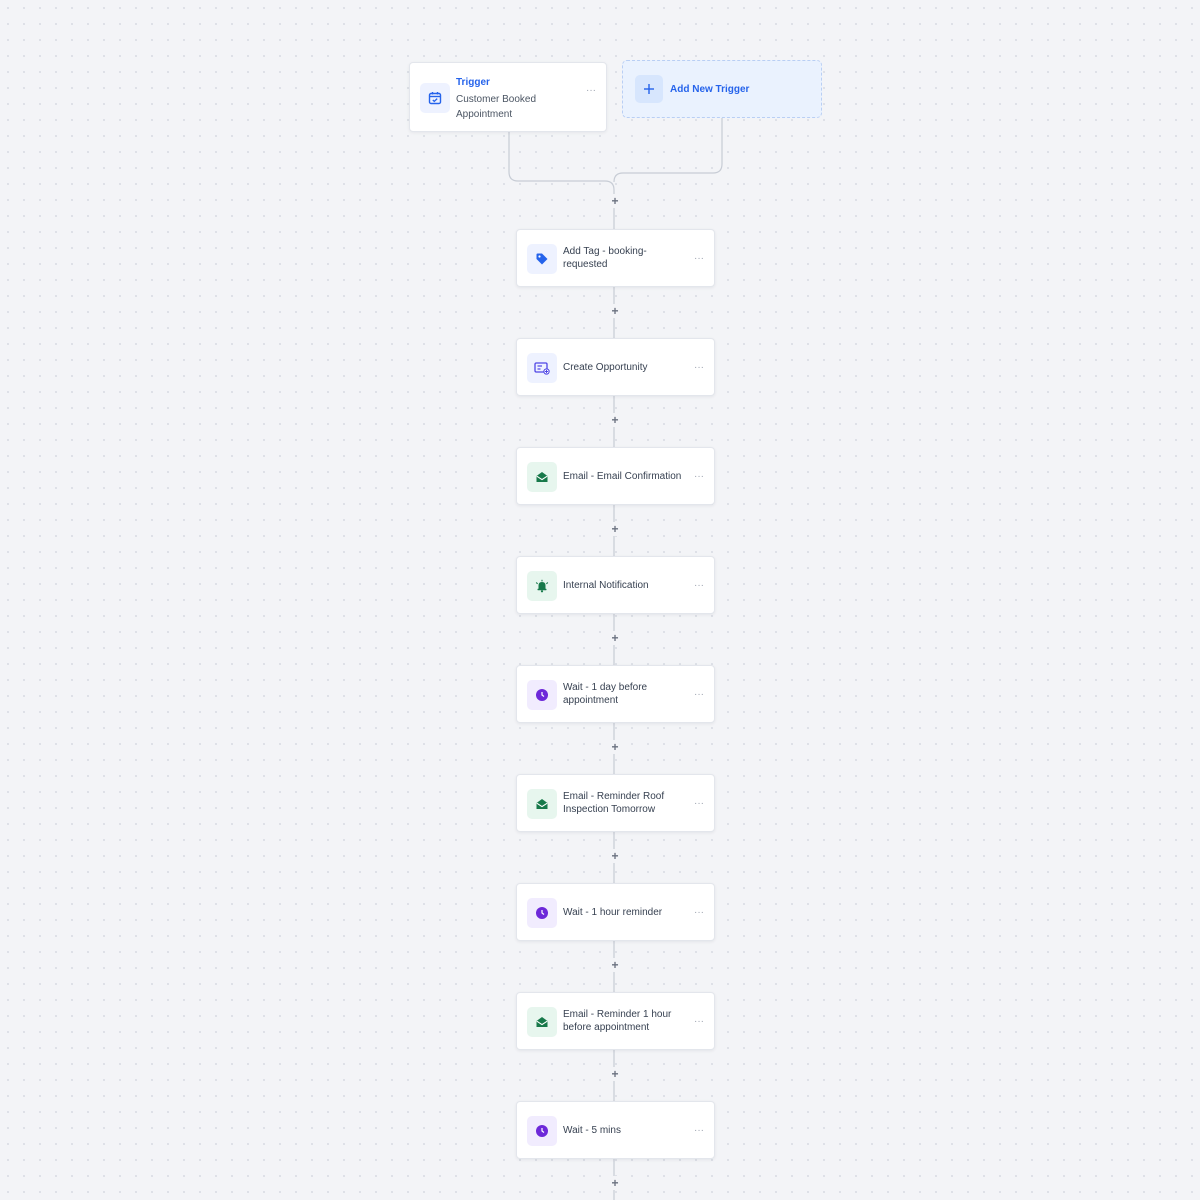 Image resolution: width=1200 pixels, height=1200 pixels. I want to click on step-label: Email - Email Confirmation, so click(622, 476).